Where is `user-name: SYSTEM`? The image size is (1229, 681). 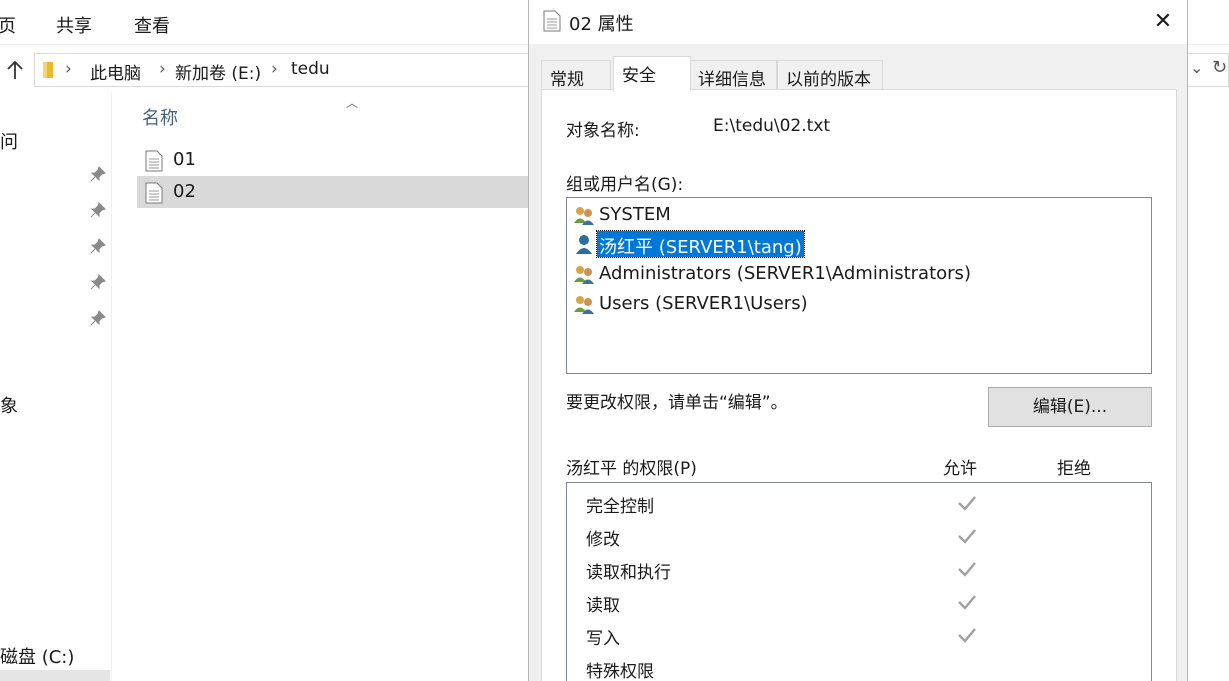
user-name: SYSTEM is located at coordinates (635, 214).